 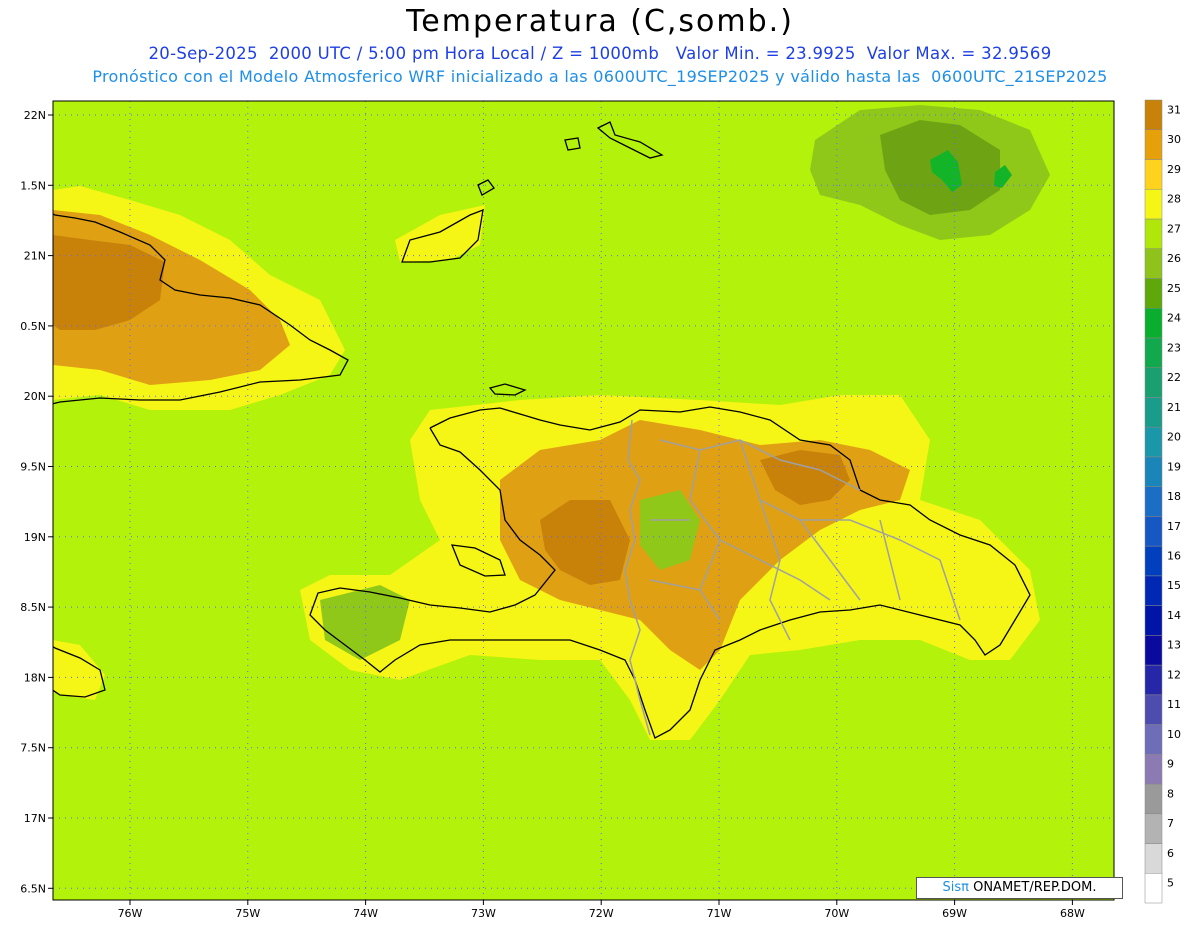 I want to click on colorbar-label: 28, so click(x=1174, y=199).